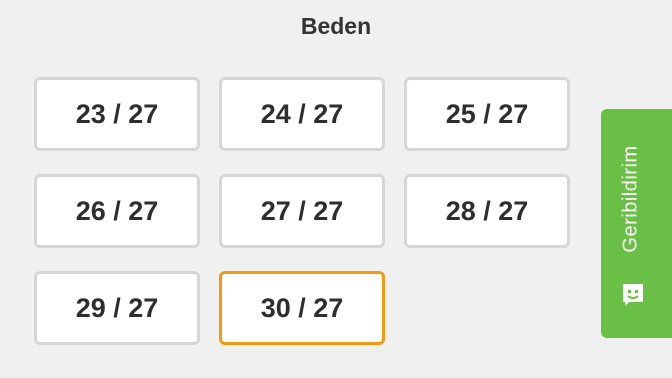 The height and width of the screenshot is (378, 672). Describe the element at coordinates (487, 114) in the screenshot. I see `size-option-button: 25 / 27` at that location.